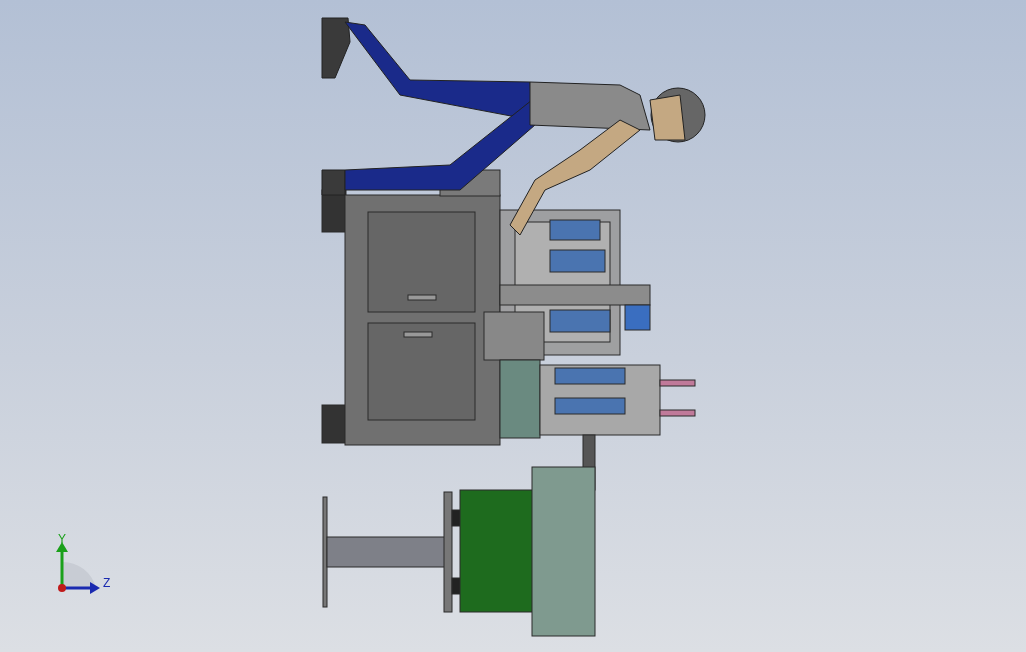  I want to click on y-axis-label: Y, so click(62, 539).